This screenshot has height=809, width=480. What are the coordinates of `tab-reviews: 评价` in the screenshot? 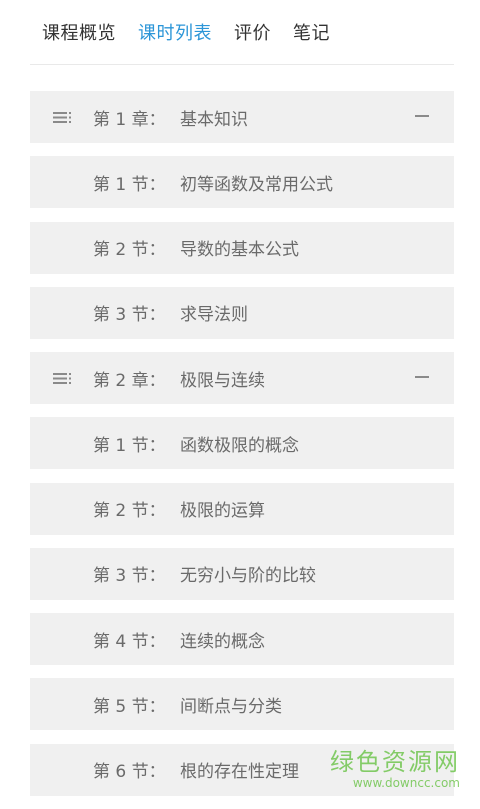 It's located at (252, 32).